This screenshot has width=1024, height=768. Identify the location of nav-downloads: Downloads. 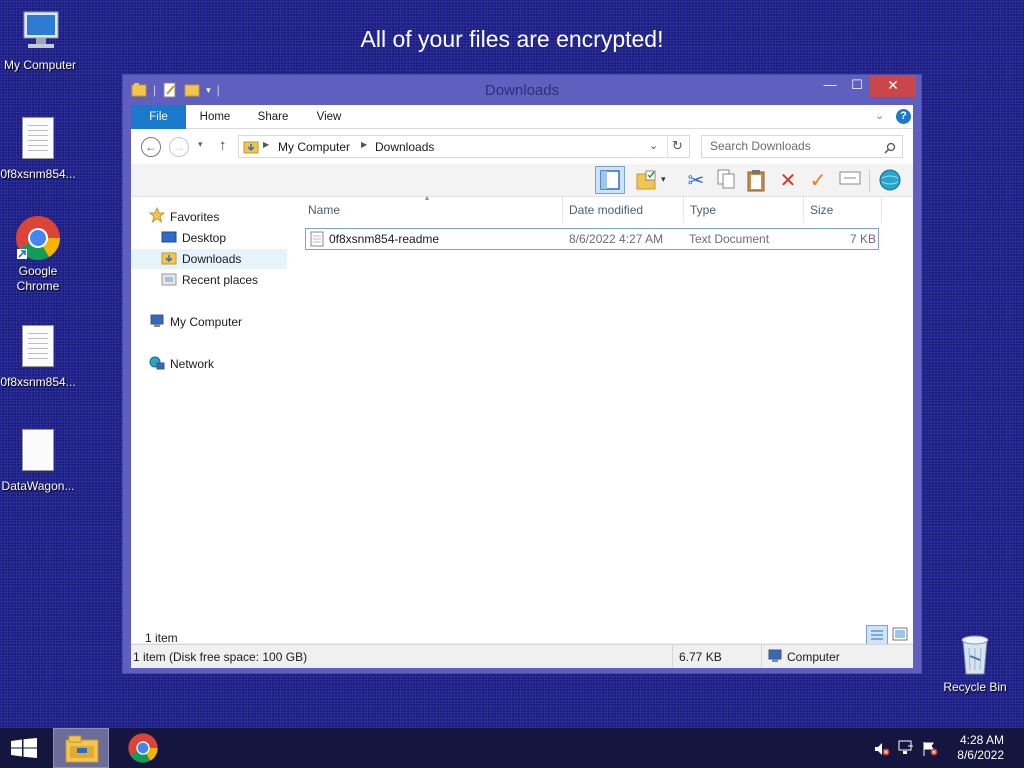
(209, 259).